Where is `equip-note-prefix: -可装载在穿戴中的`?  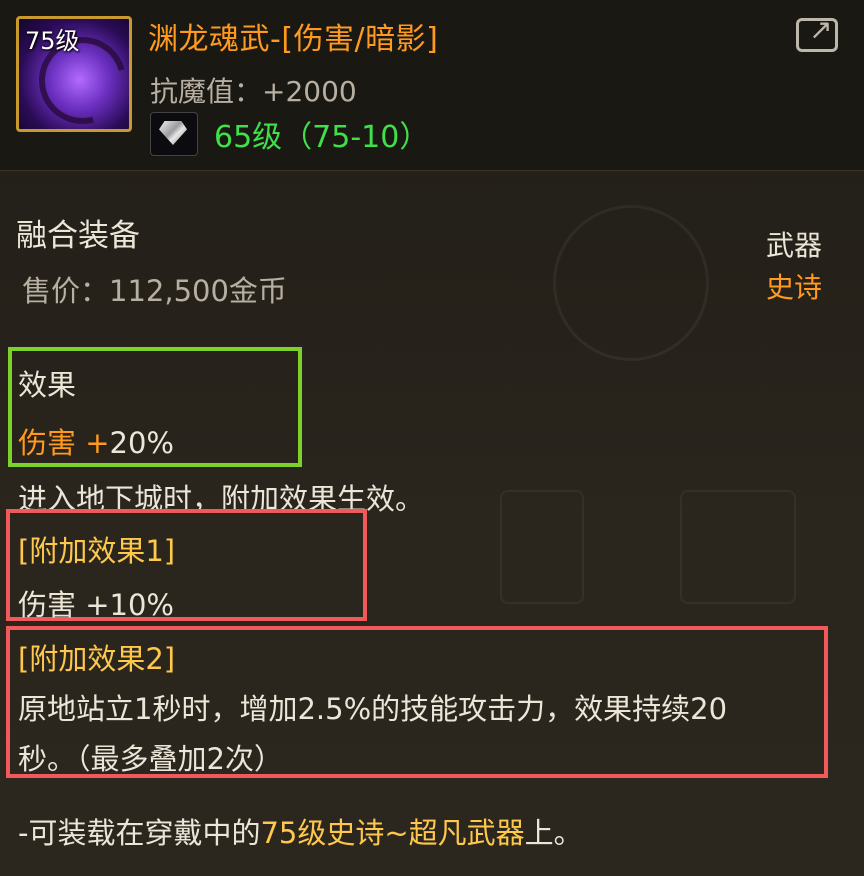
equip-note-prefix: -可装载在穿戴中的 is located at coordinates (139, 833).